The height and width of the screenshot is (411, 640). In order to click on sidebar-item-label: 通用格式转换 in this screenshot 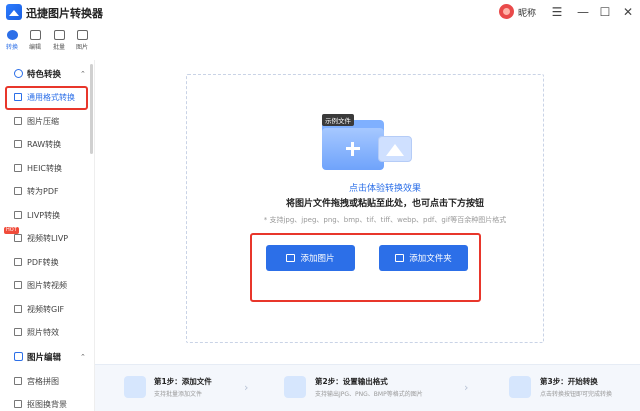, I will do `click(51, 97)`.